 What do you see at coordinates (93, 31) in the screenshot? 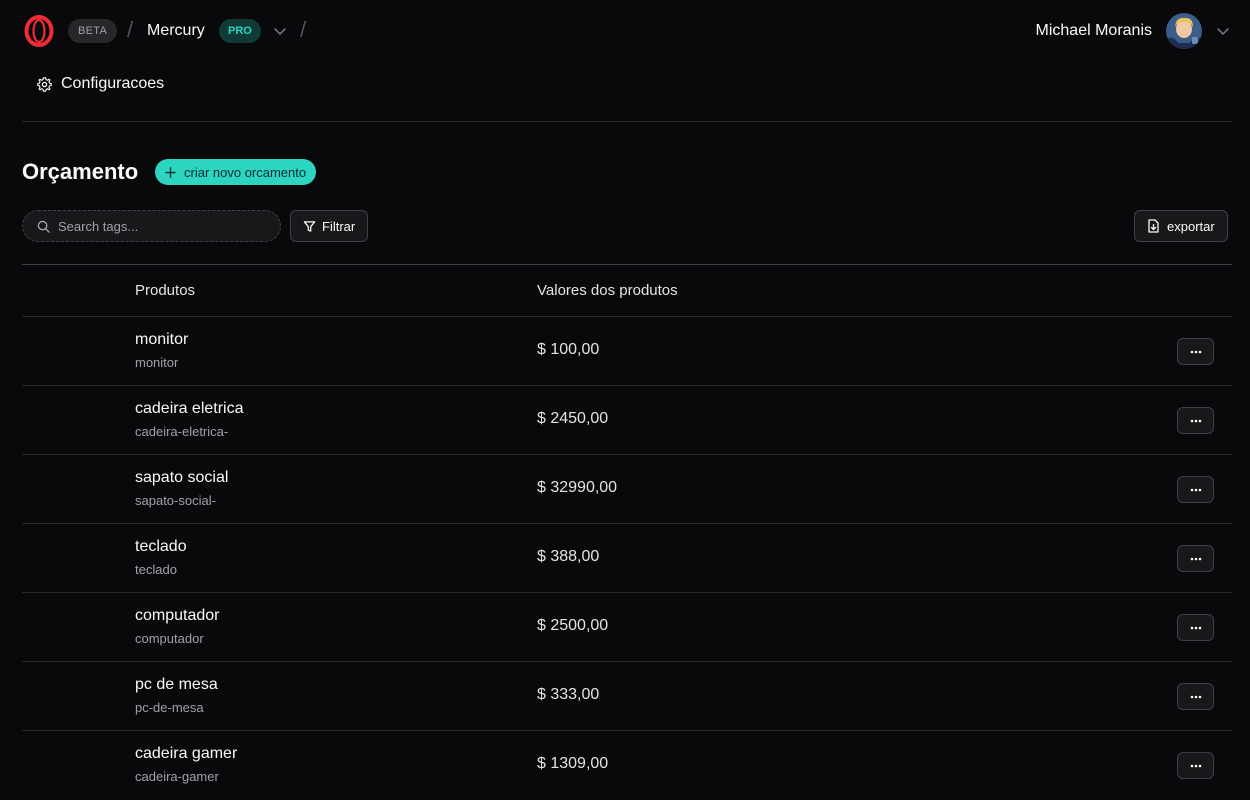
I see `beta-badge: BETA` at bounding box center [93, 31].